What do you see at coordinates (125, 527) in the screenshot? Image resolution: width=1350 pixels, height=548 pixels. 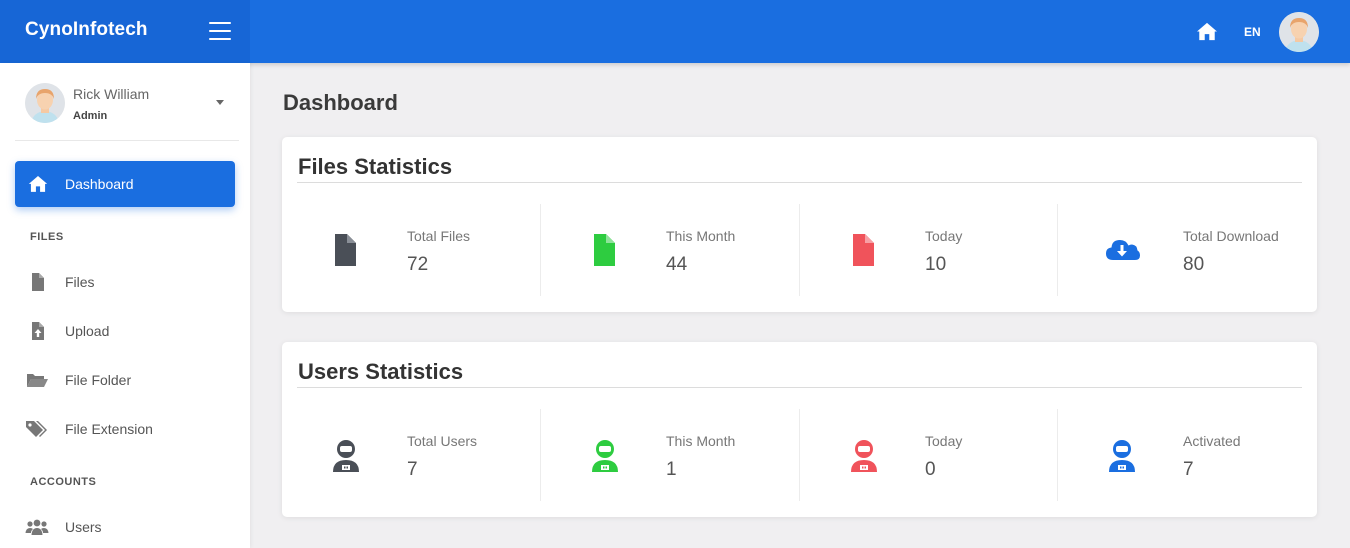 I see `sidebar-item-users: Users` at bounding box center [125, 527].